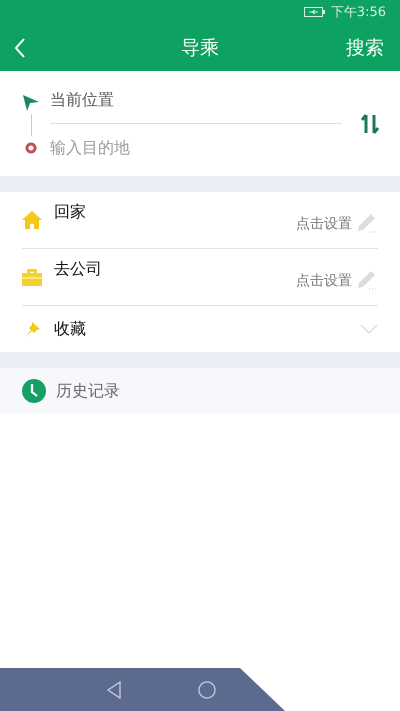  I want to click on place-label: 回家, so click(70, 212).